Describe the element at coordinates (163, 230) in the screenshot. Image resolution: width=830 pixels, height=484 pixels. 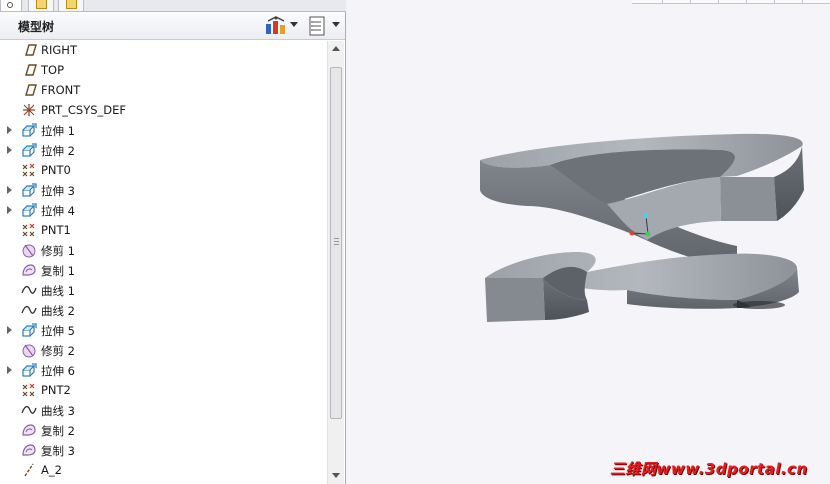
I see `tree-item: PNT1` at that location.